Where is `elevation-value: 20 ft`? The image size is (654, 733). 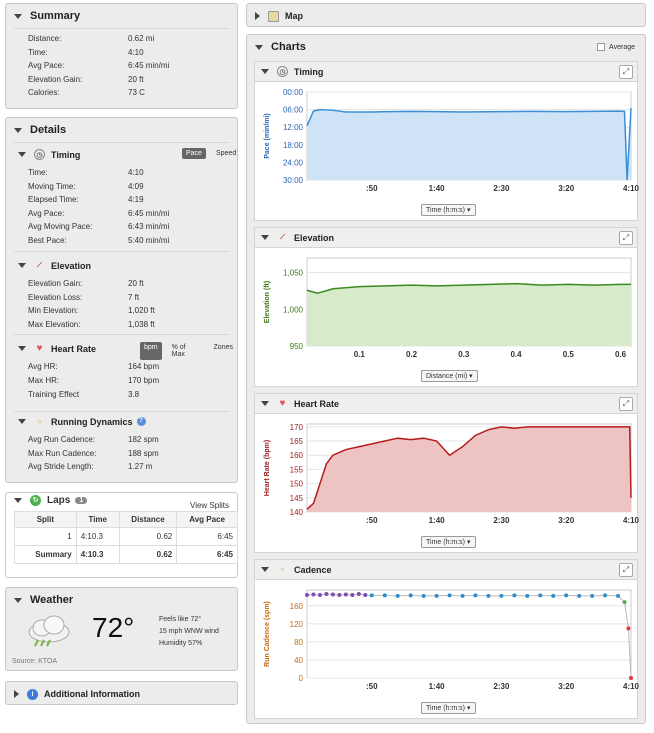
elevation-value: 20 ft is located at coordinates (136, 283).